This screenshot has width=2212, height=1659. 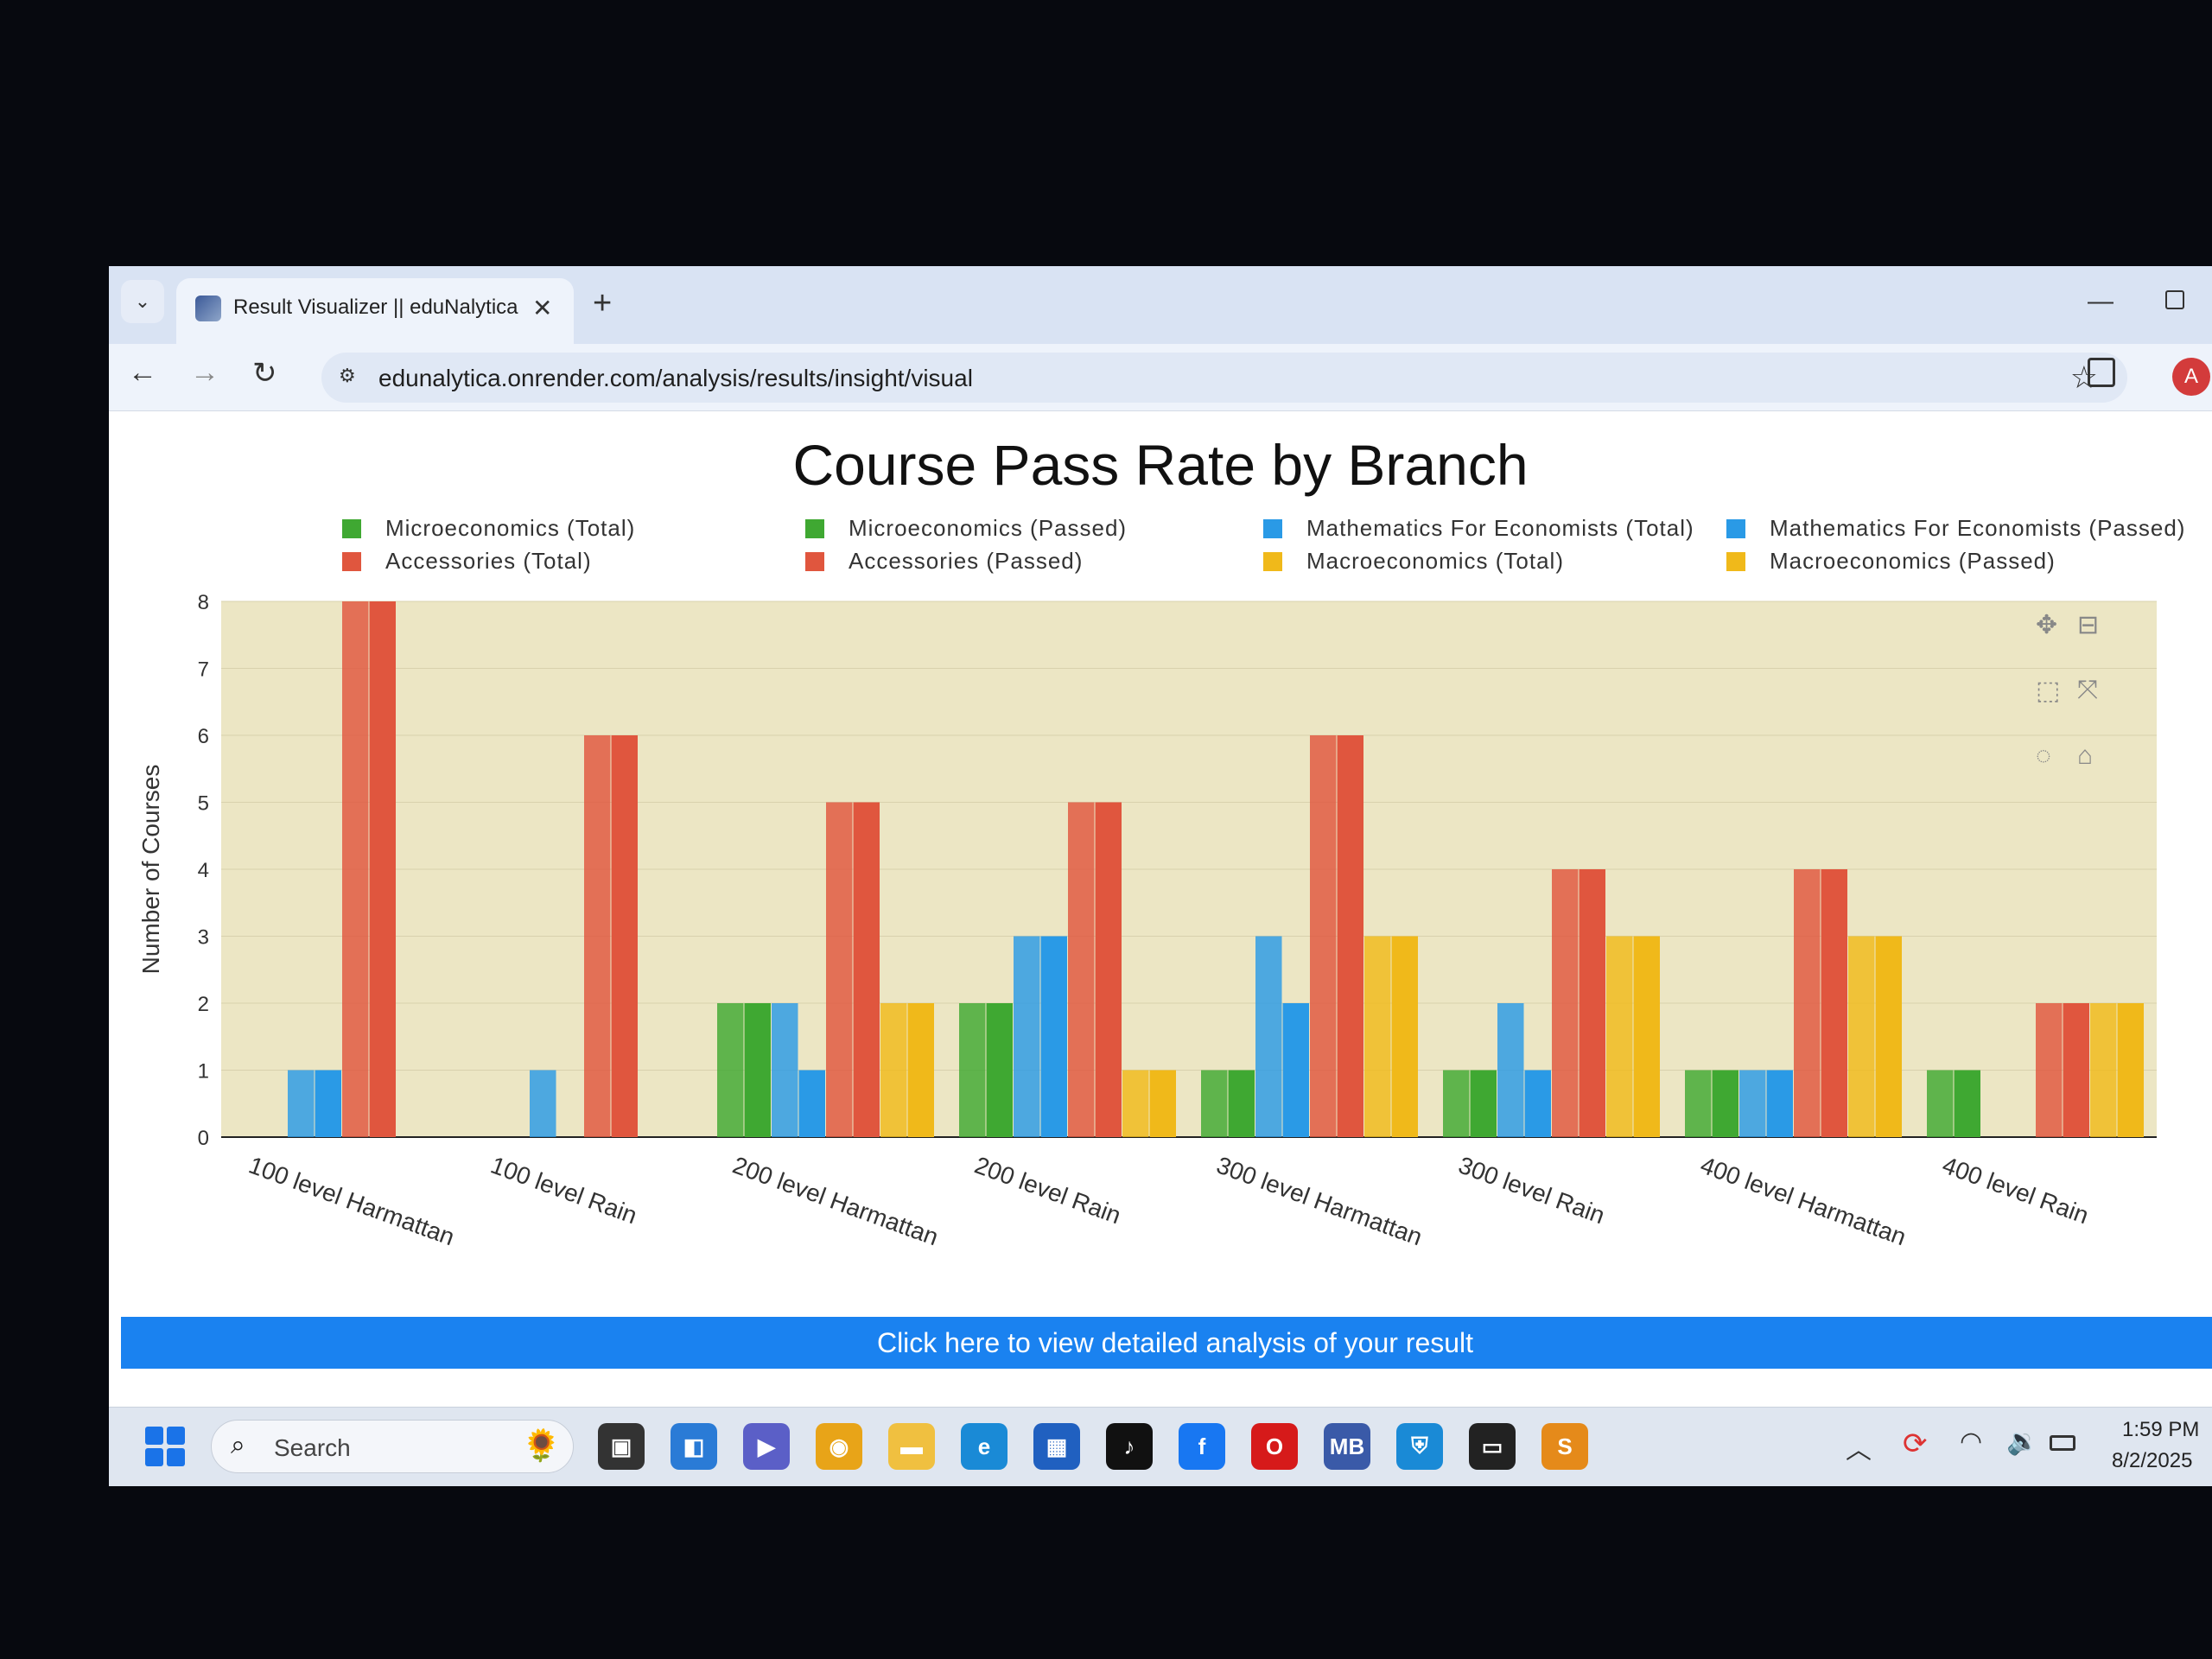 What do you see at coordinates (602, 303) in the screenshot?
I see `new-tab-button: +` at bounding box center [602, 303].